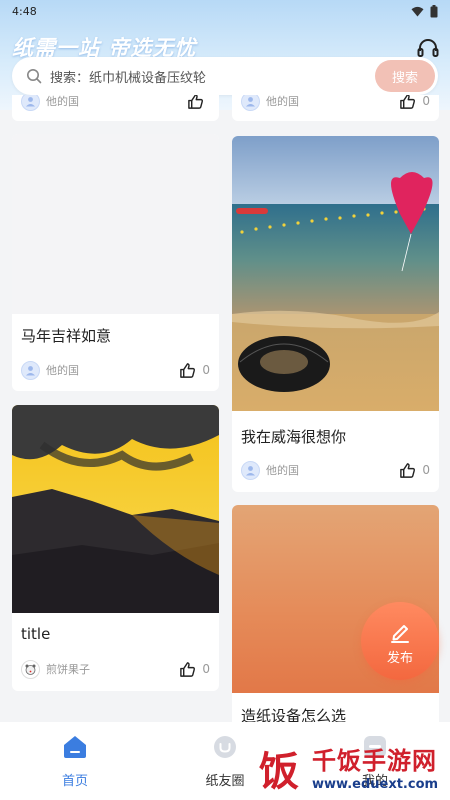  I want to click on watermark-logo: 饭, so click(279, 771).